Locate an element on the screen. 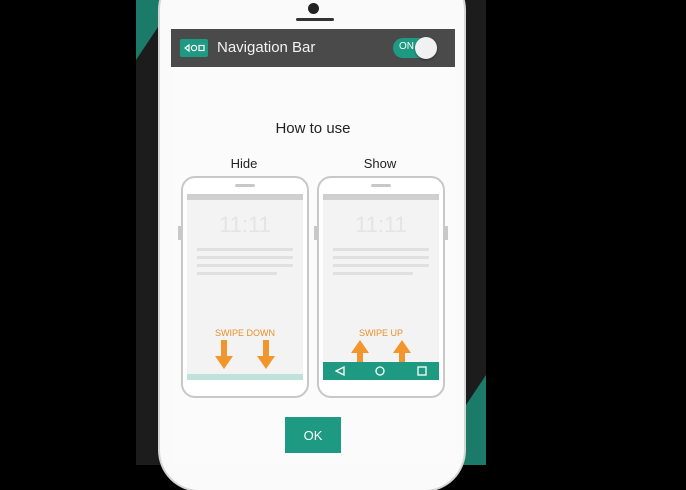 This screenshot has width=686, height=490. mini-screen: 11:11 SWIPE UP is located at coordinates (381, 287).